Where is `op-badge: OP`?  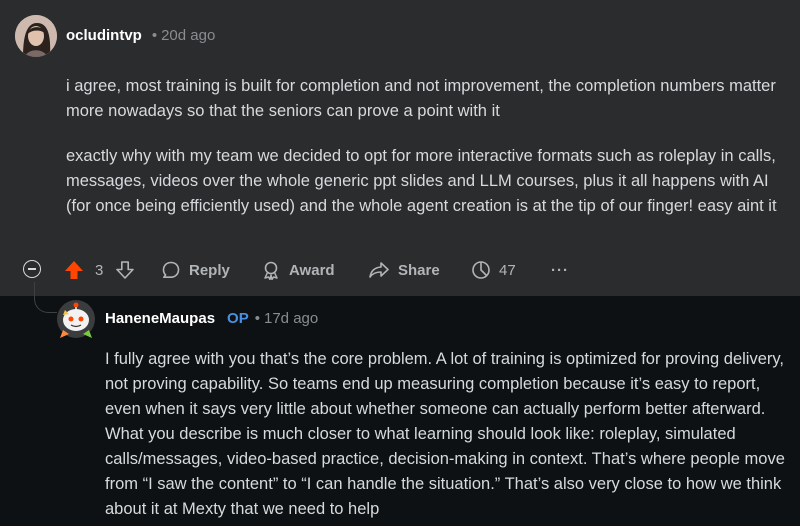
op-badge: OP is located at coordinates (238, 318).